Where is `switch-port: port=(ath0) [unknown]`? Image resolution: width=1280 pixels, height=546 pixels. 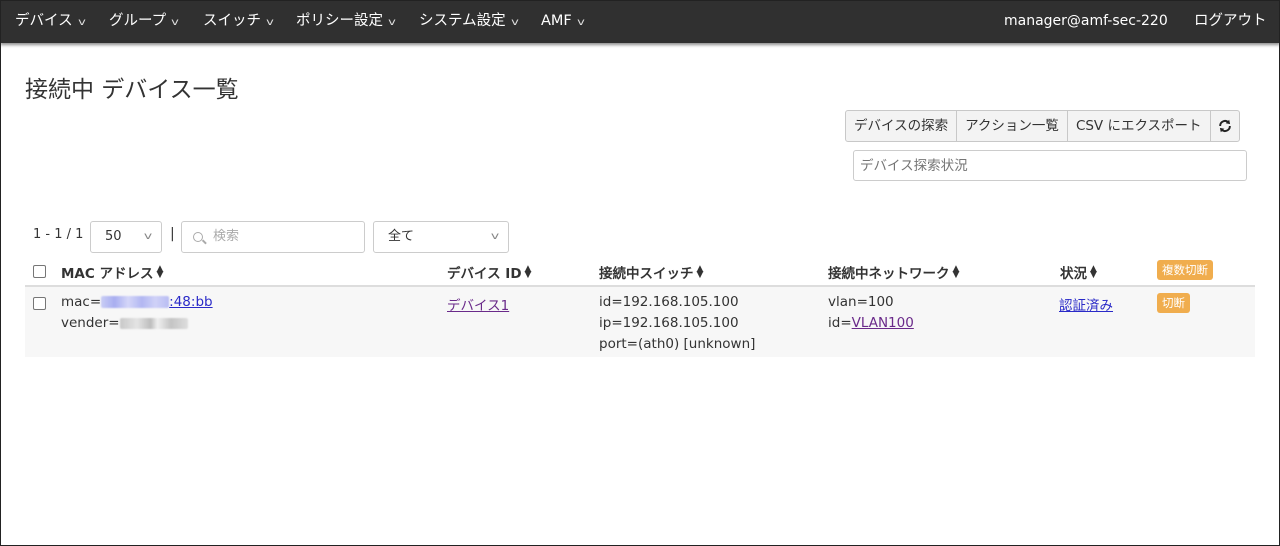 switch-port: port=(ath0) [unknown] is located at coordinates (677, 344).